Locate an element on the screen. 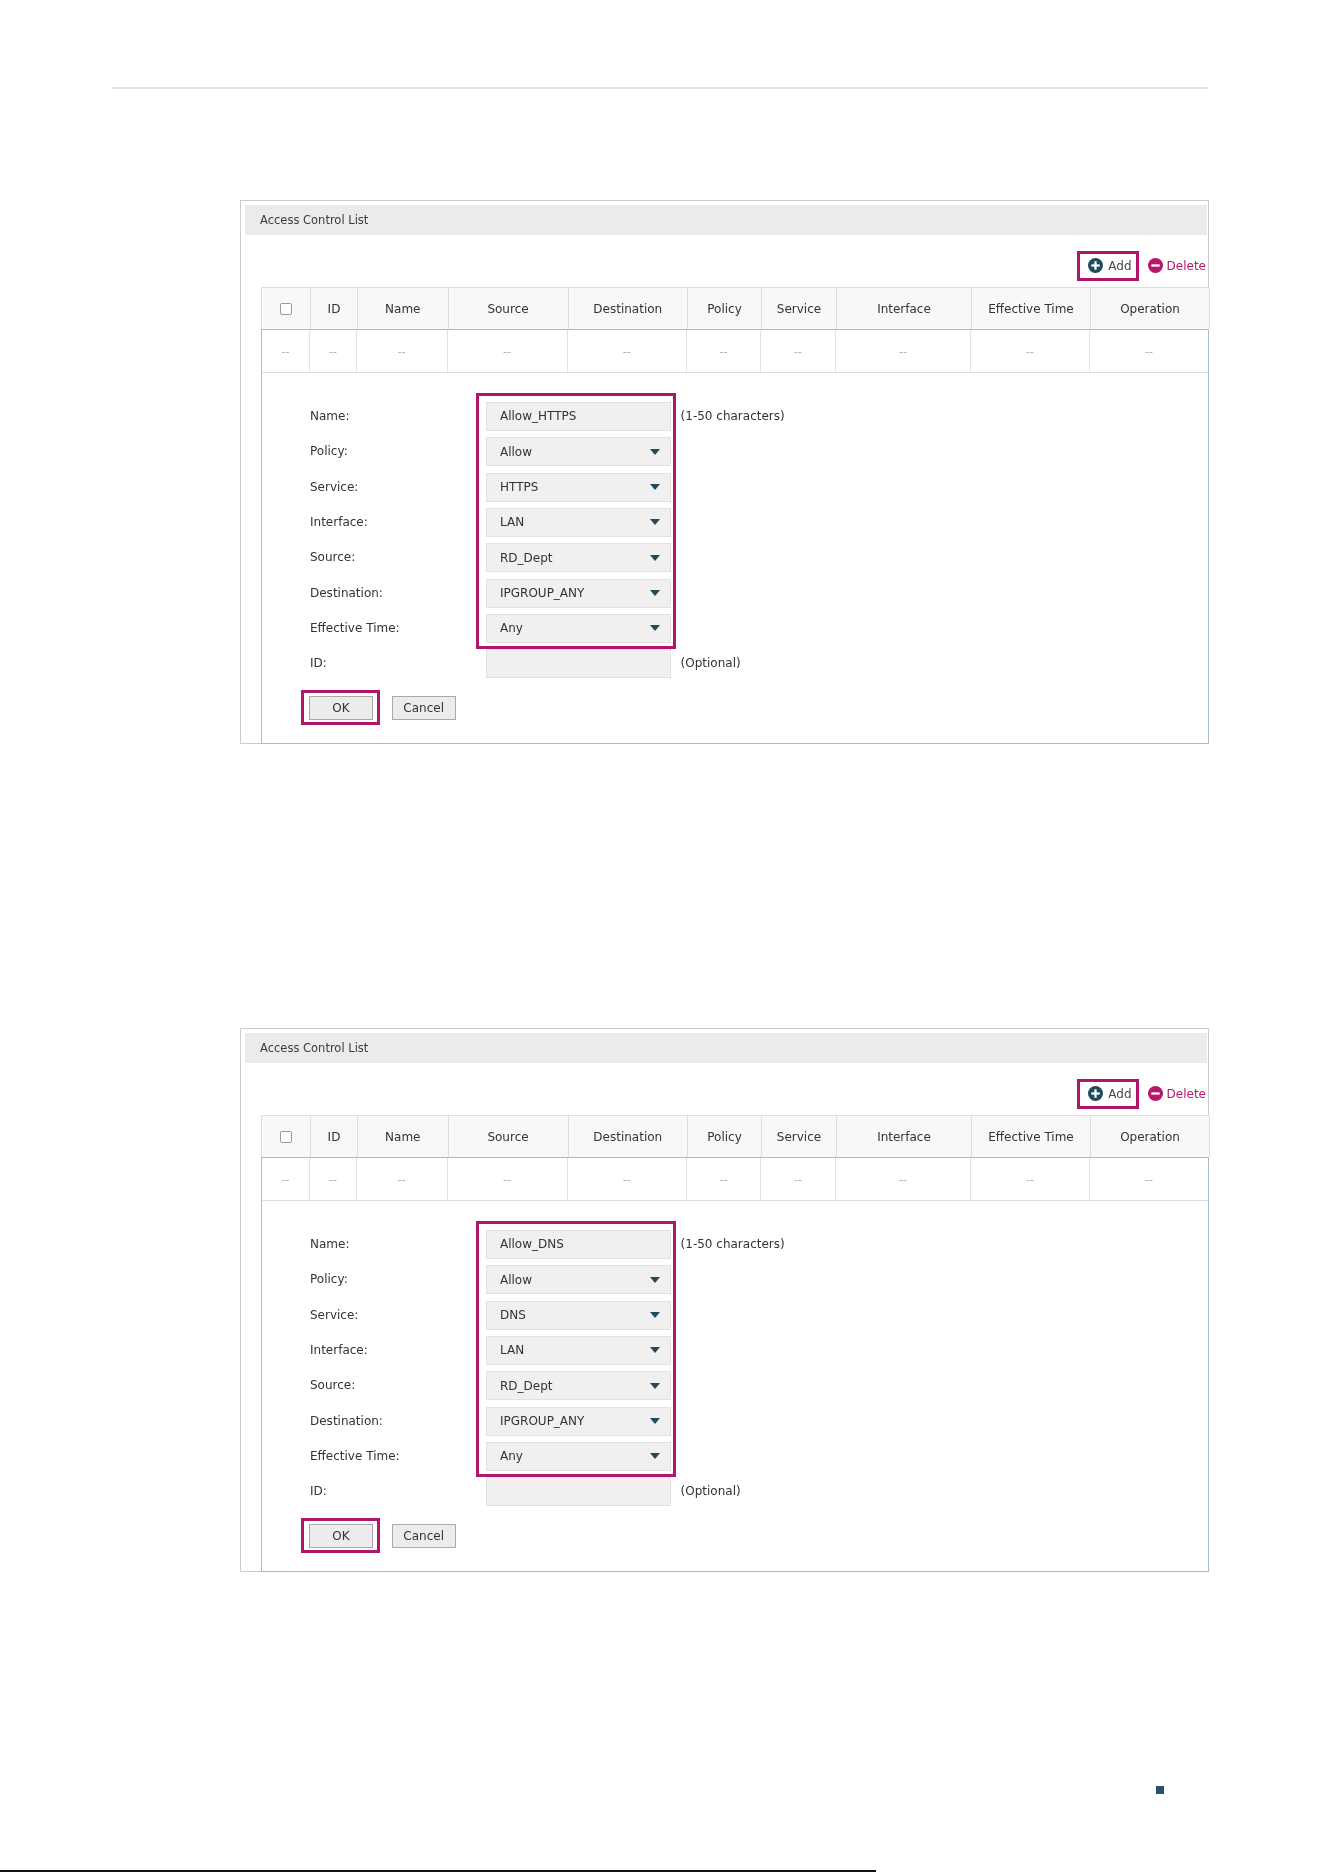  square-marker-icon is located at coordinates (1160, 1790).